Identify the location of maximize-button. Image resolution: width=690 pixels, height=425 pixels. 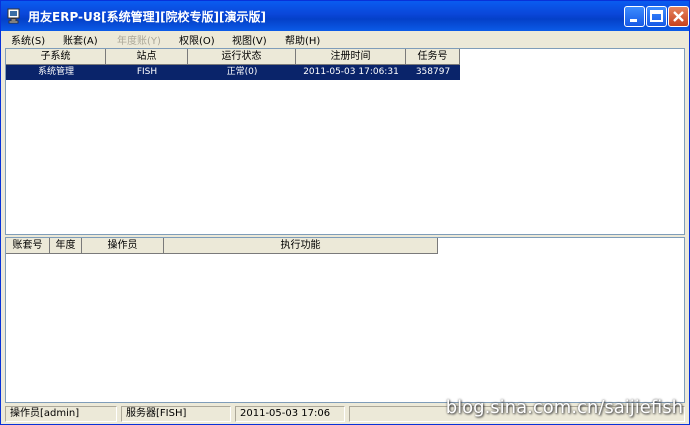
(656, 16).